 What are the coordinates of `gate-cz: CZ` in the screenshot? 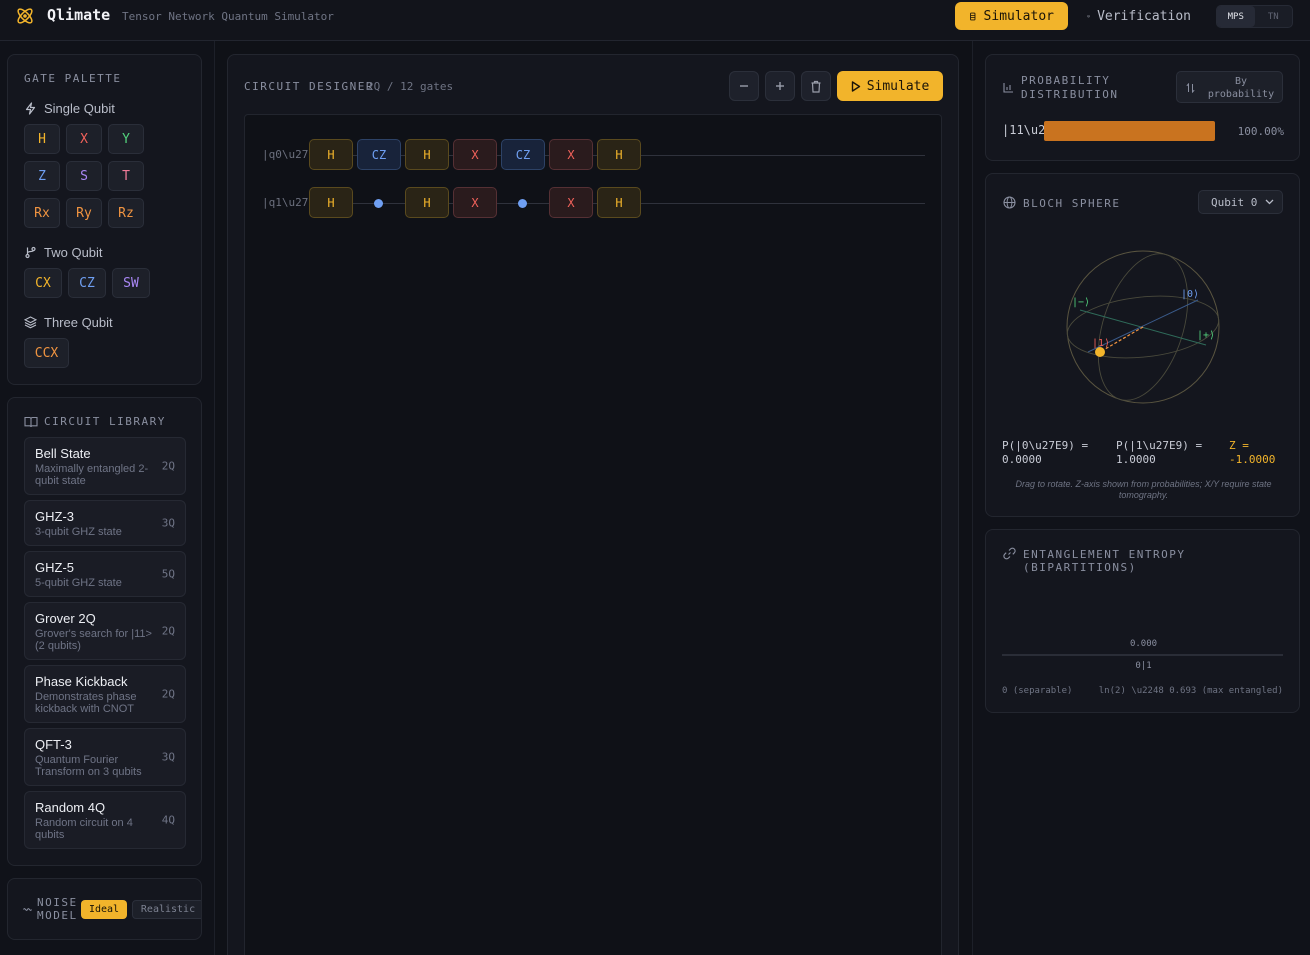 It's located at (87, 283).